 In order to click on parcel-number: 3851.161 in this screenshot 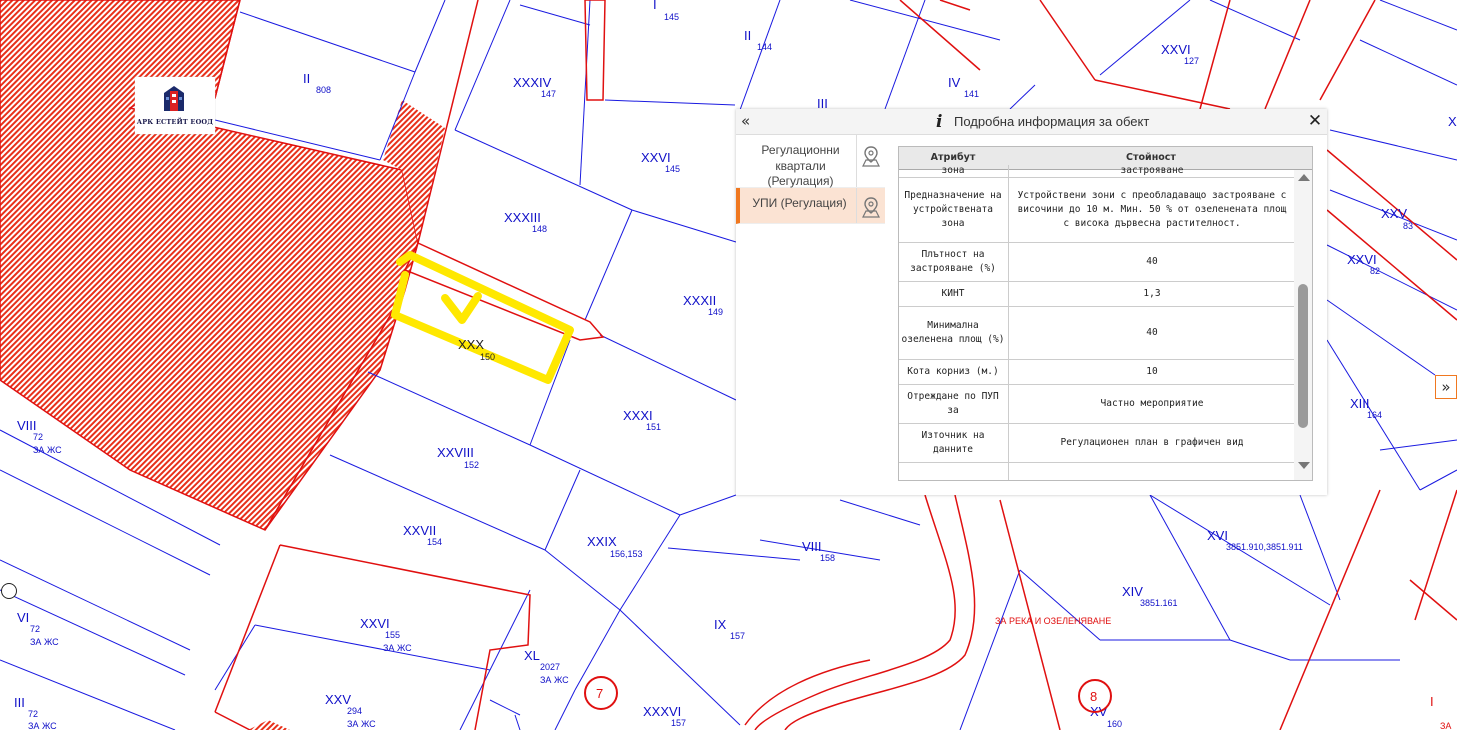, I will do `click(1159, 603)`.